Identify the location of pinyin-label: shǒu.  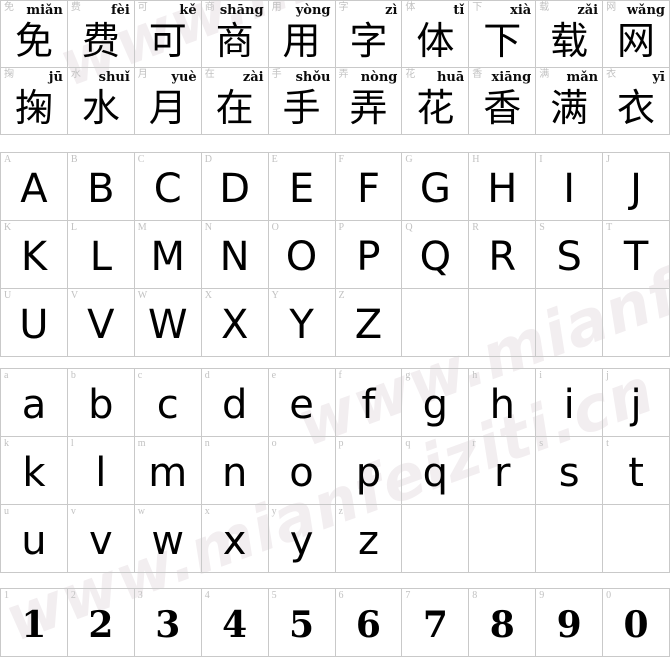
(313, 77).